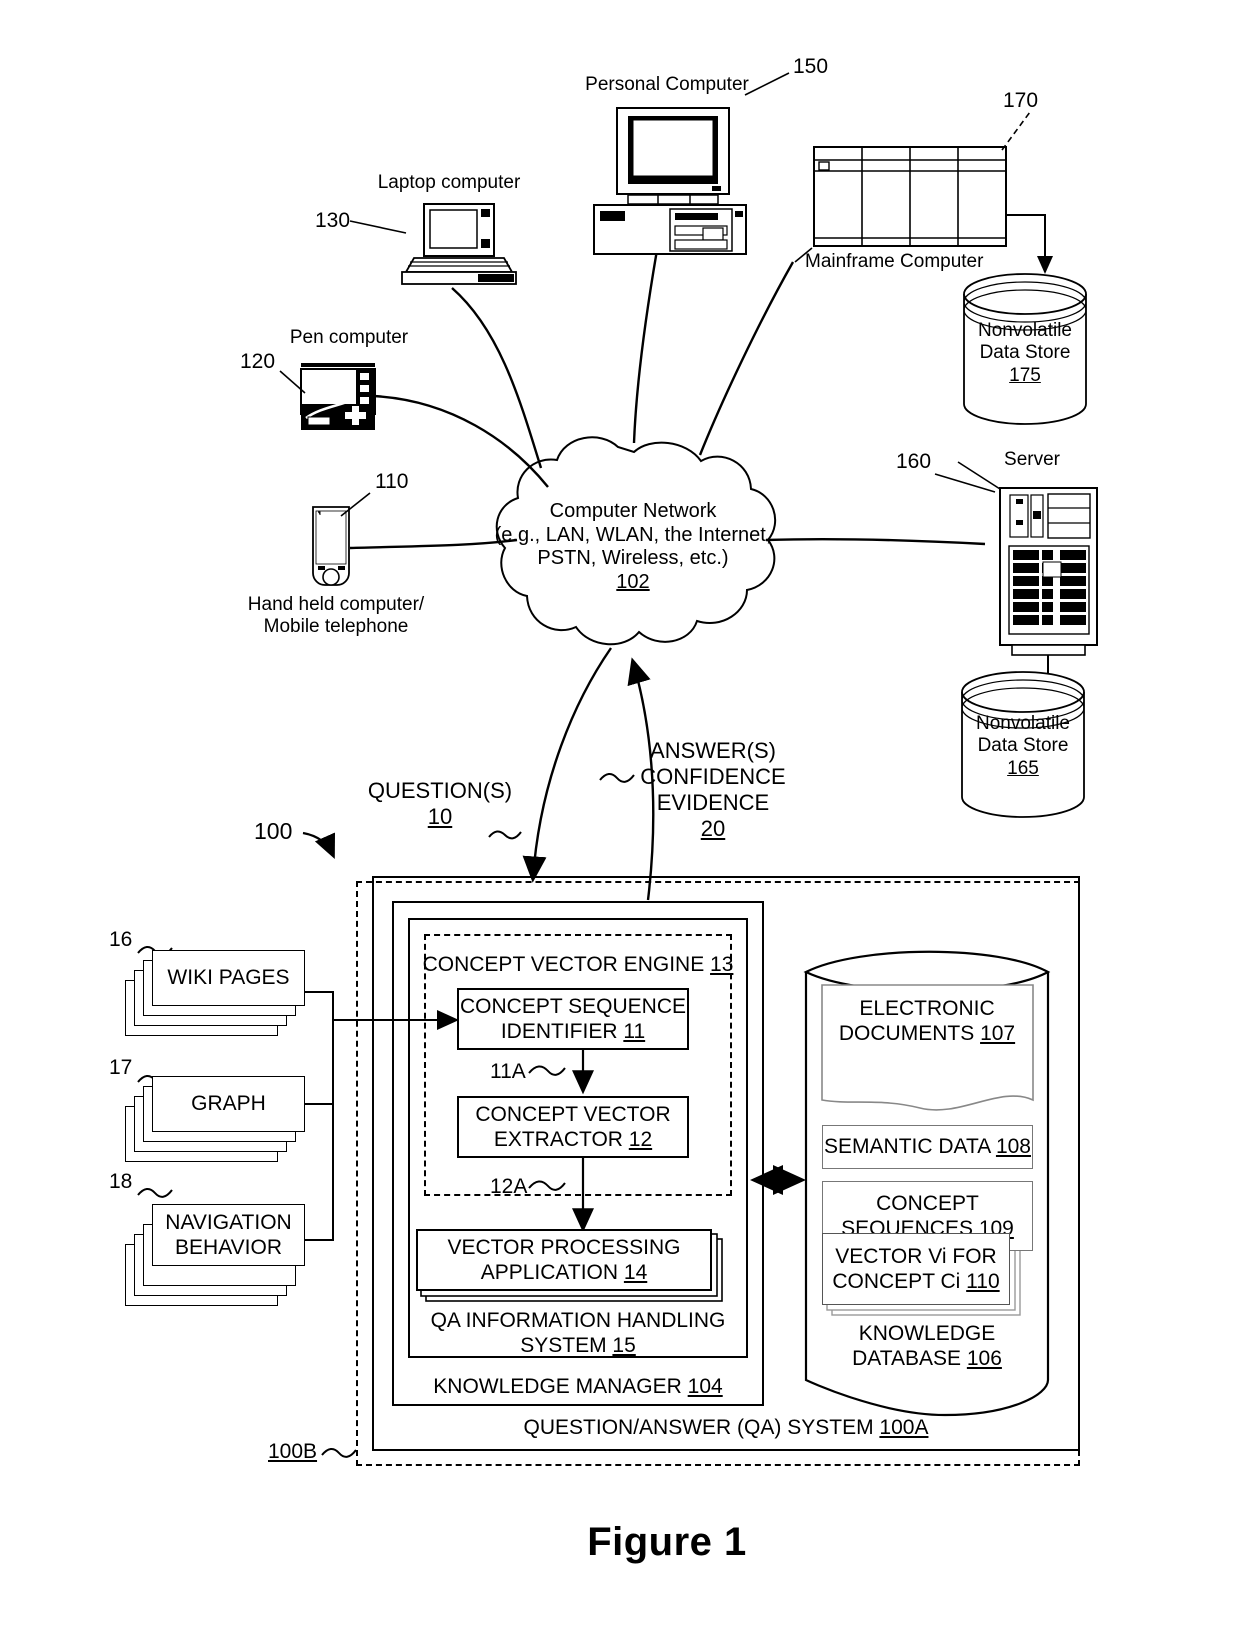 The image size is (1240, 1625). Describe the element at coordinates (440, 816) in the screenshot. I see `questions-ref: 10` at that location.